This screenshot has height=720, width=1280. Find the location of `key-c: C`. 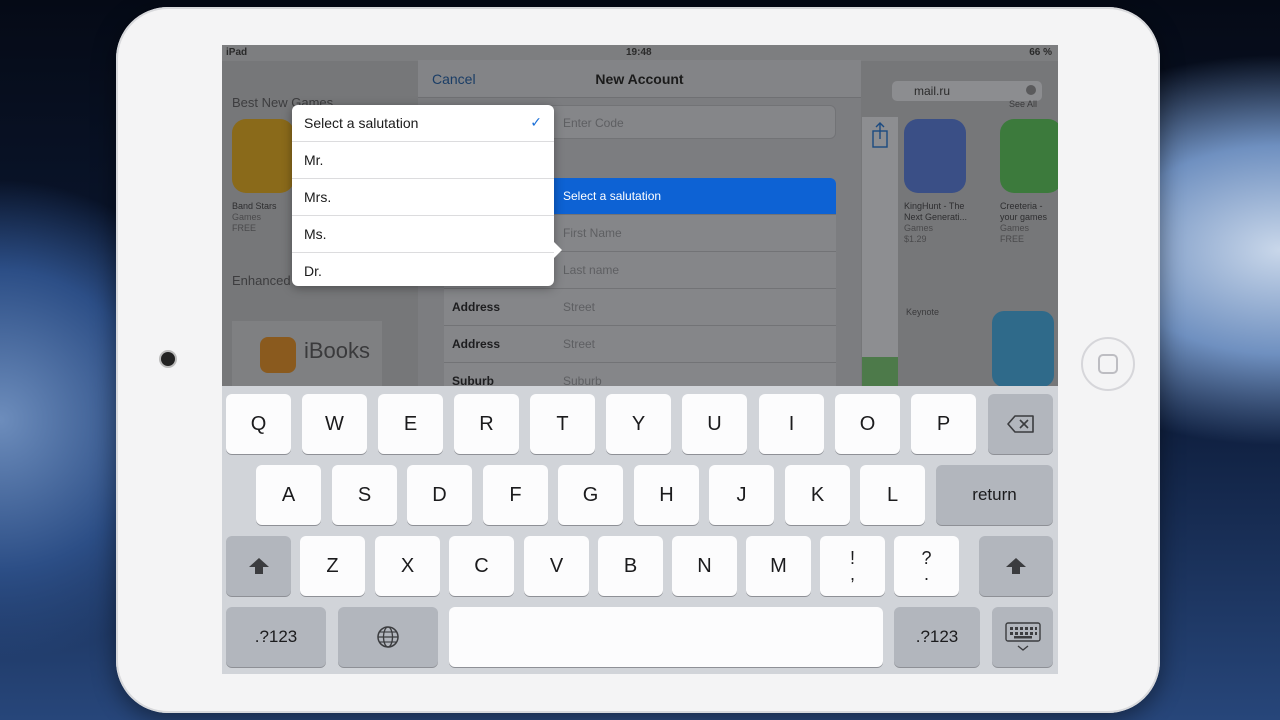

key-c: C is located at coordinates (481, 566).